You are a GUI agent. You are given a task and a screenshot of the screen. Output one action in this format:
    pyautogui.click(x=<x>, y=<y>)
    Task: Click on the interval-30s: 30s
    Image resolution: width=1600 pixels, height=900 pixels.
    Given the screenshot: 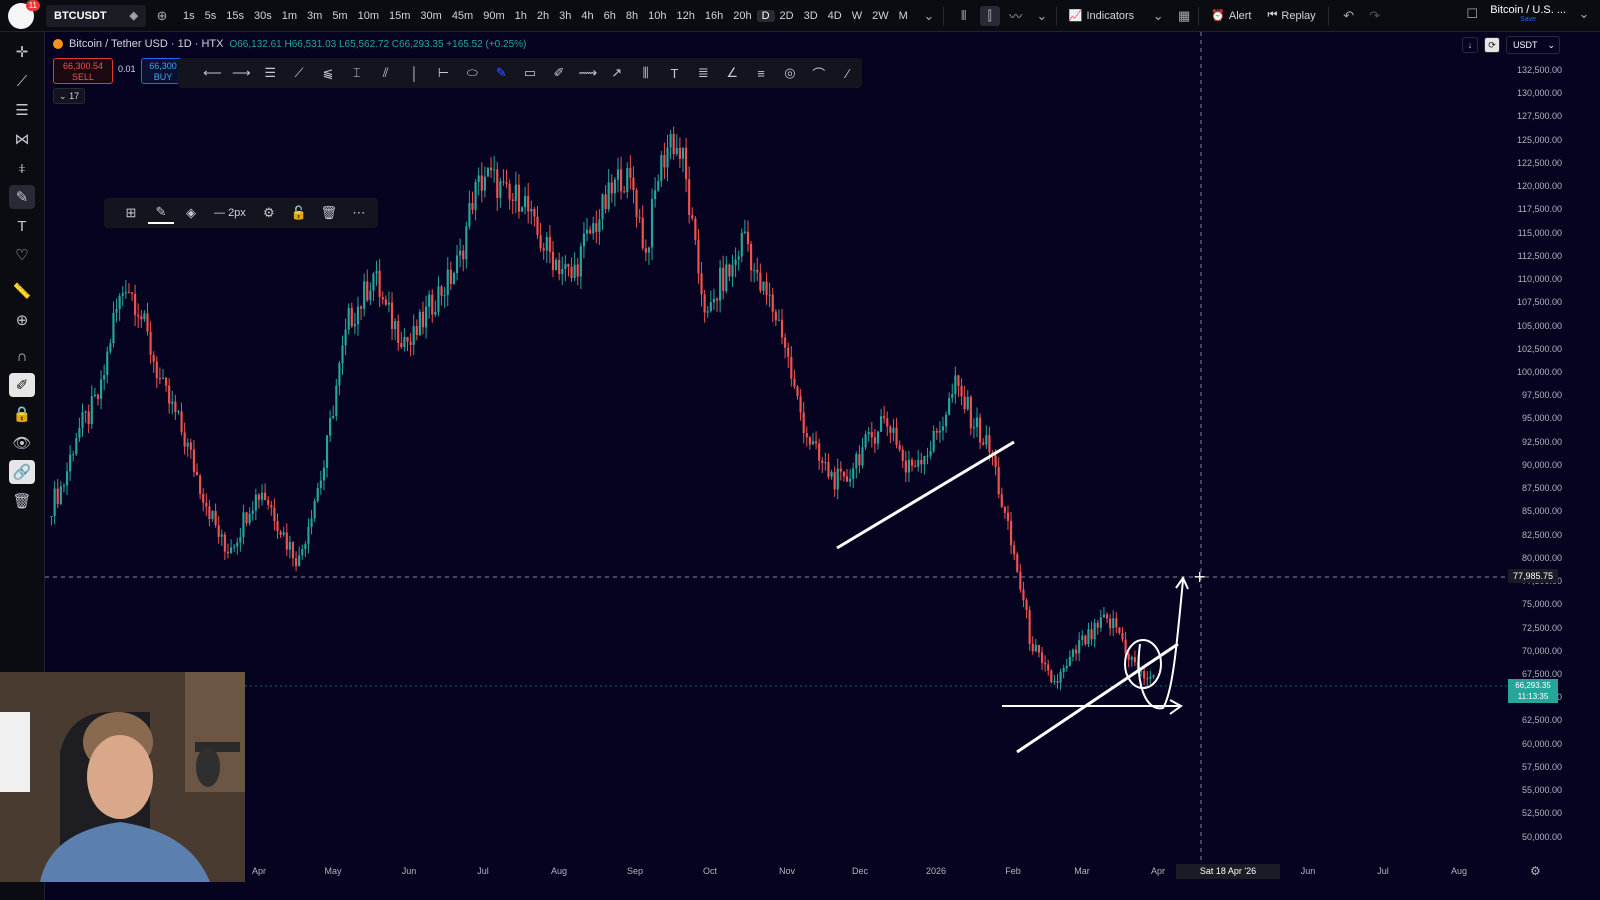 What is the action you would take?
    pyautogui.click(x=263, y=16)
    